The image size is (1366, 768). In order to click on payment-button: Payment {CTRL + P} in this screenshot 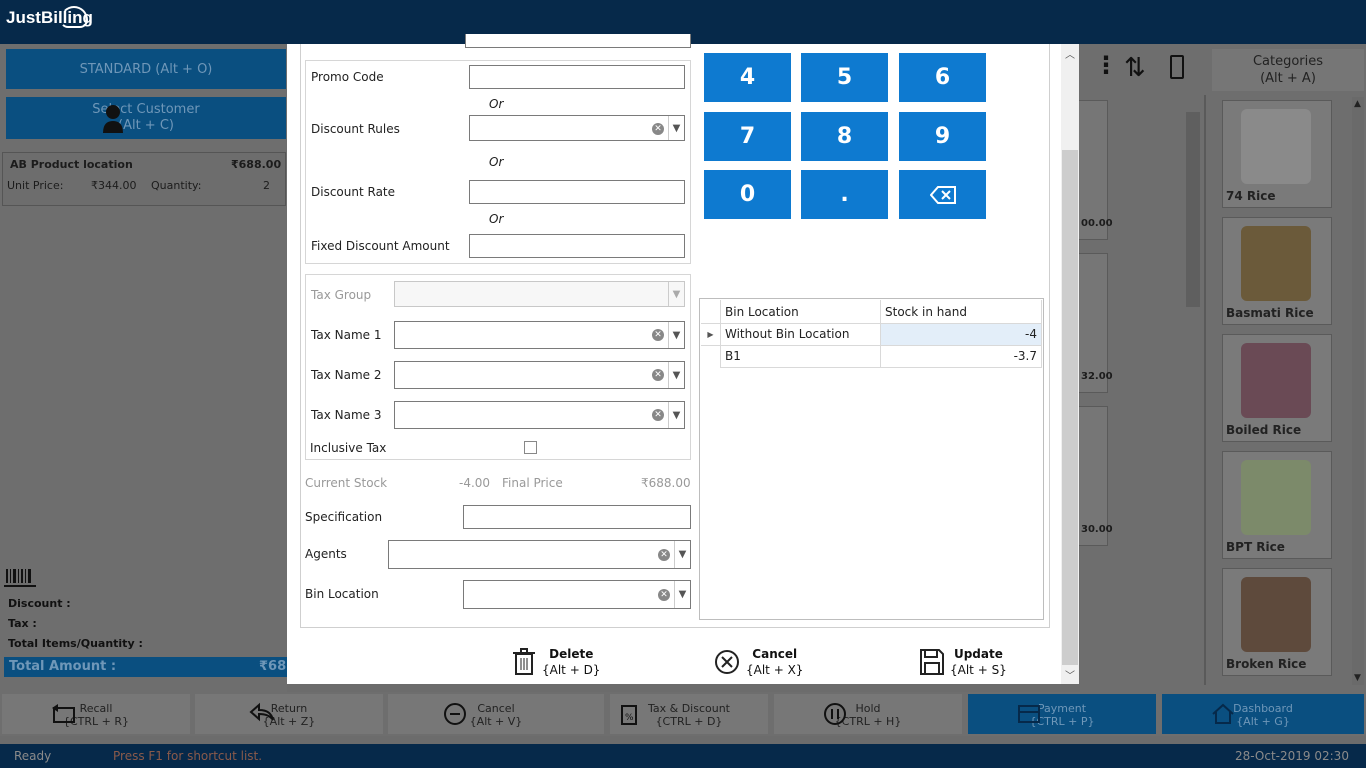, I will do `click(1062, 714)`.